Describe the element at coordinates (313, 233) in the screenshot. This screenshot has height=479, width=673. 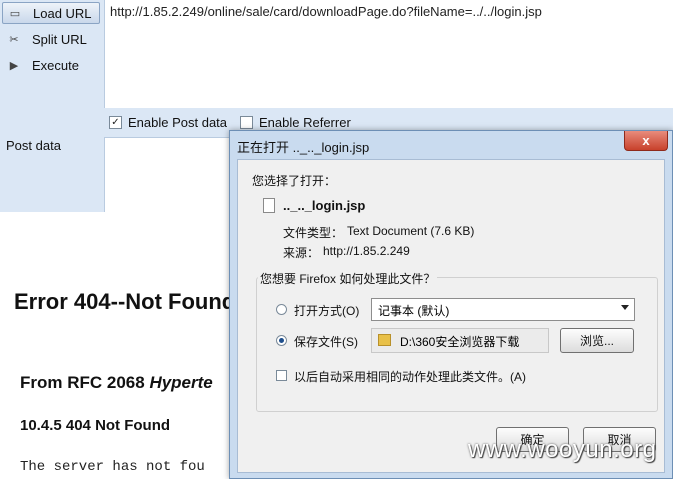
I see `file-type-label: 文件类型：` at that location.